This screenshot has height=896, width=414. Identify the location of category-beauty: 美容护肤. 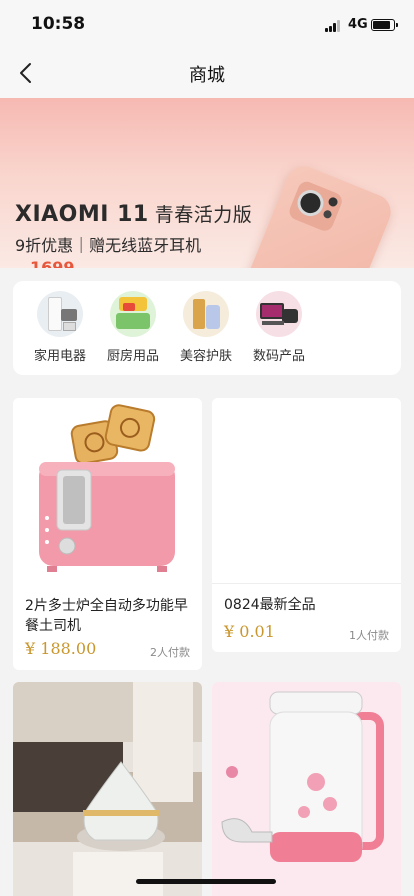
(206, 327).